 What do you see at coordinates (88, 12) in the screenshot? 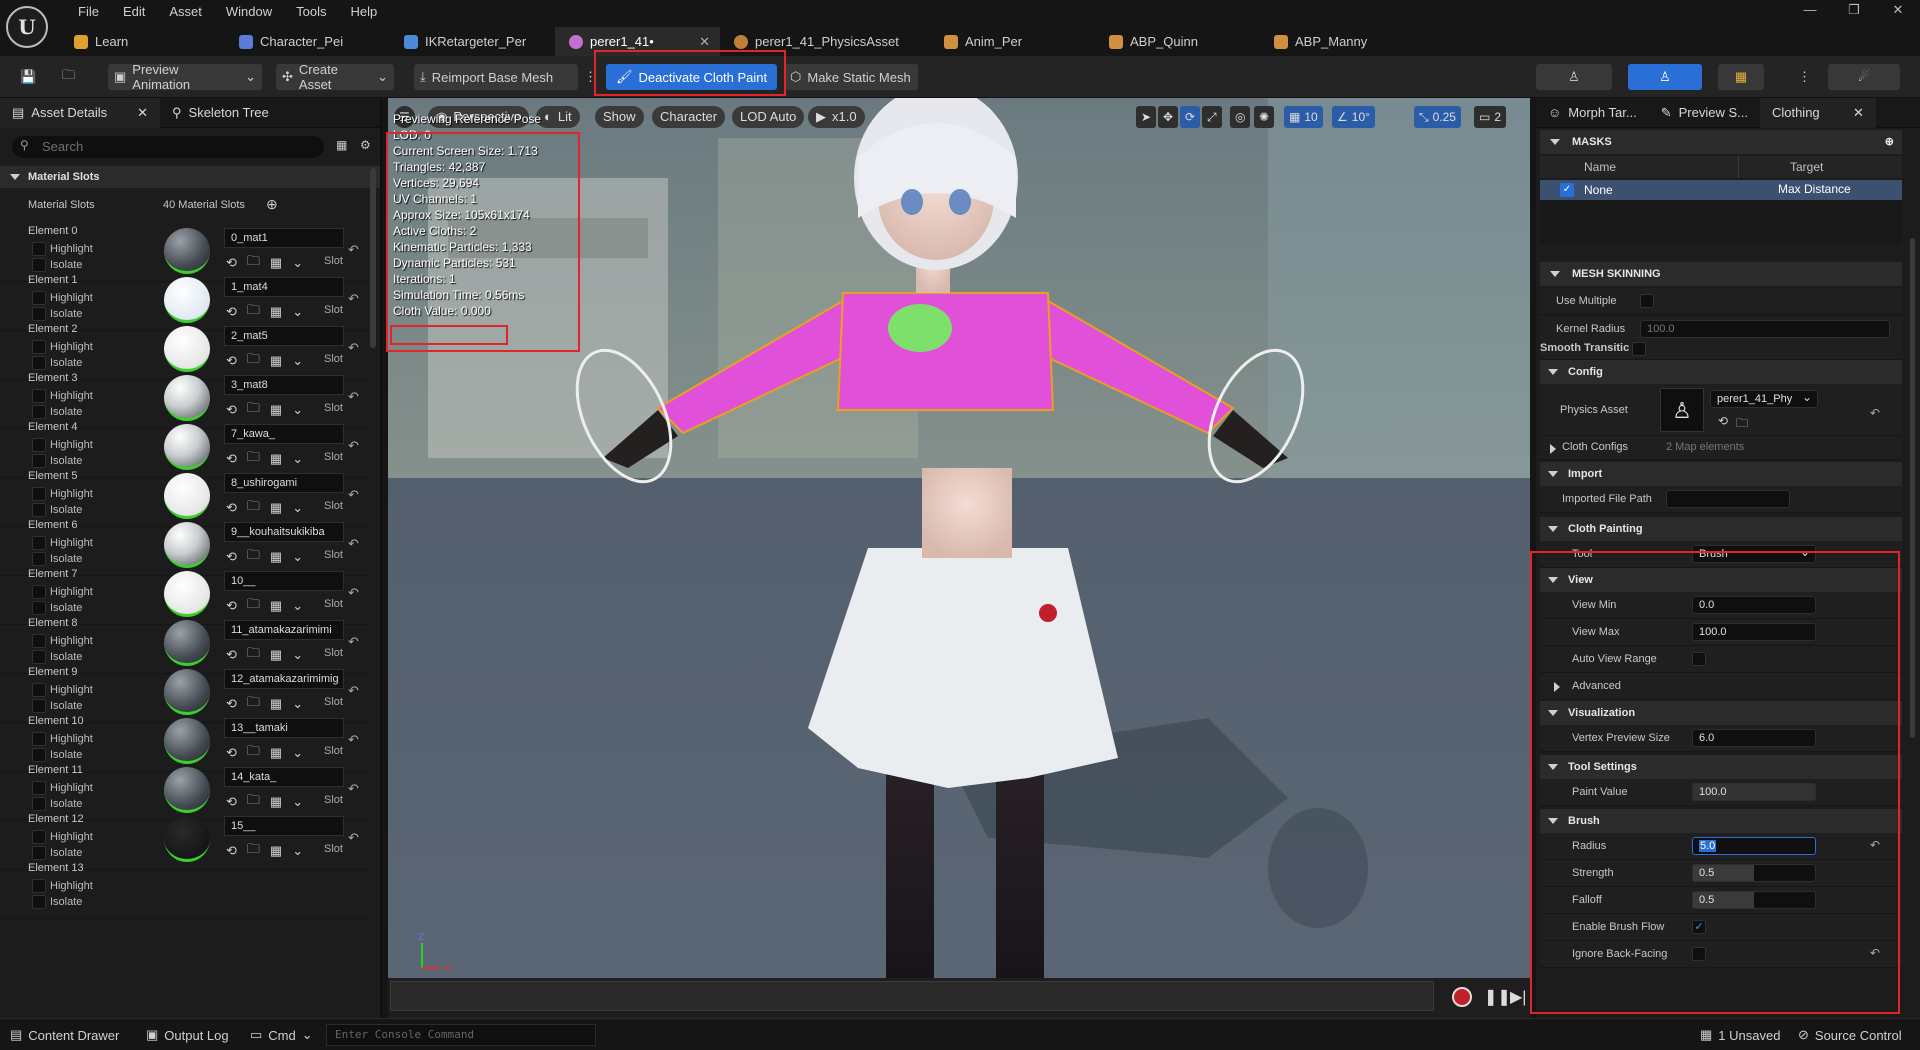
I see `menu-file: File` at bounding box center [88, 12].